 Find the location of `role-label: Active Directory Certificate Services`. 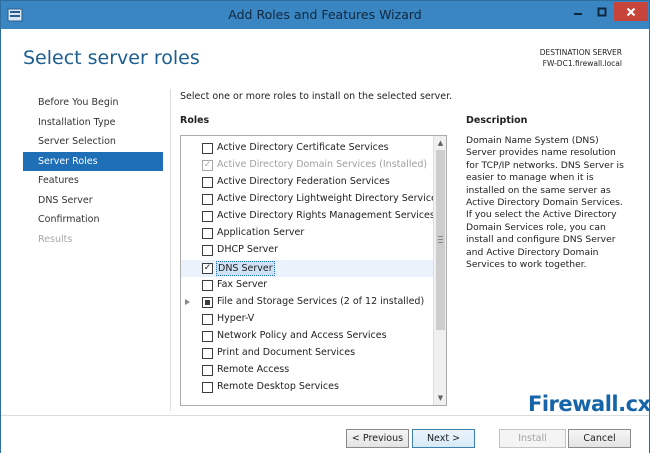

role-label: Active Directory Certificate Services is located at coordinates (303, 147).